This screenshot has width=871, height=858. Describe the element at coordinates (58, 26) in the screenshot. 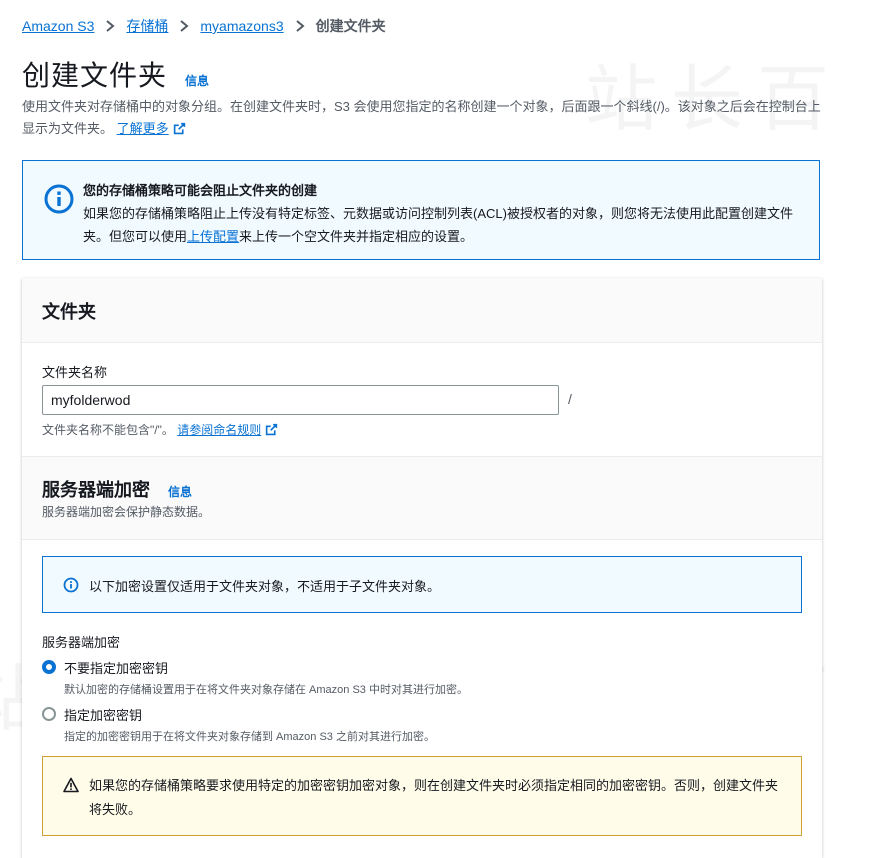

I see `breadcrumb-amazon-s3: Amazon S3` at that location.